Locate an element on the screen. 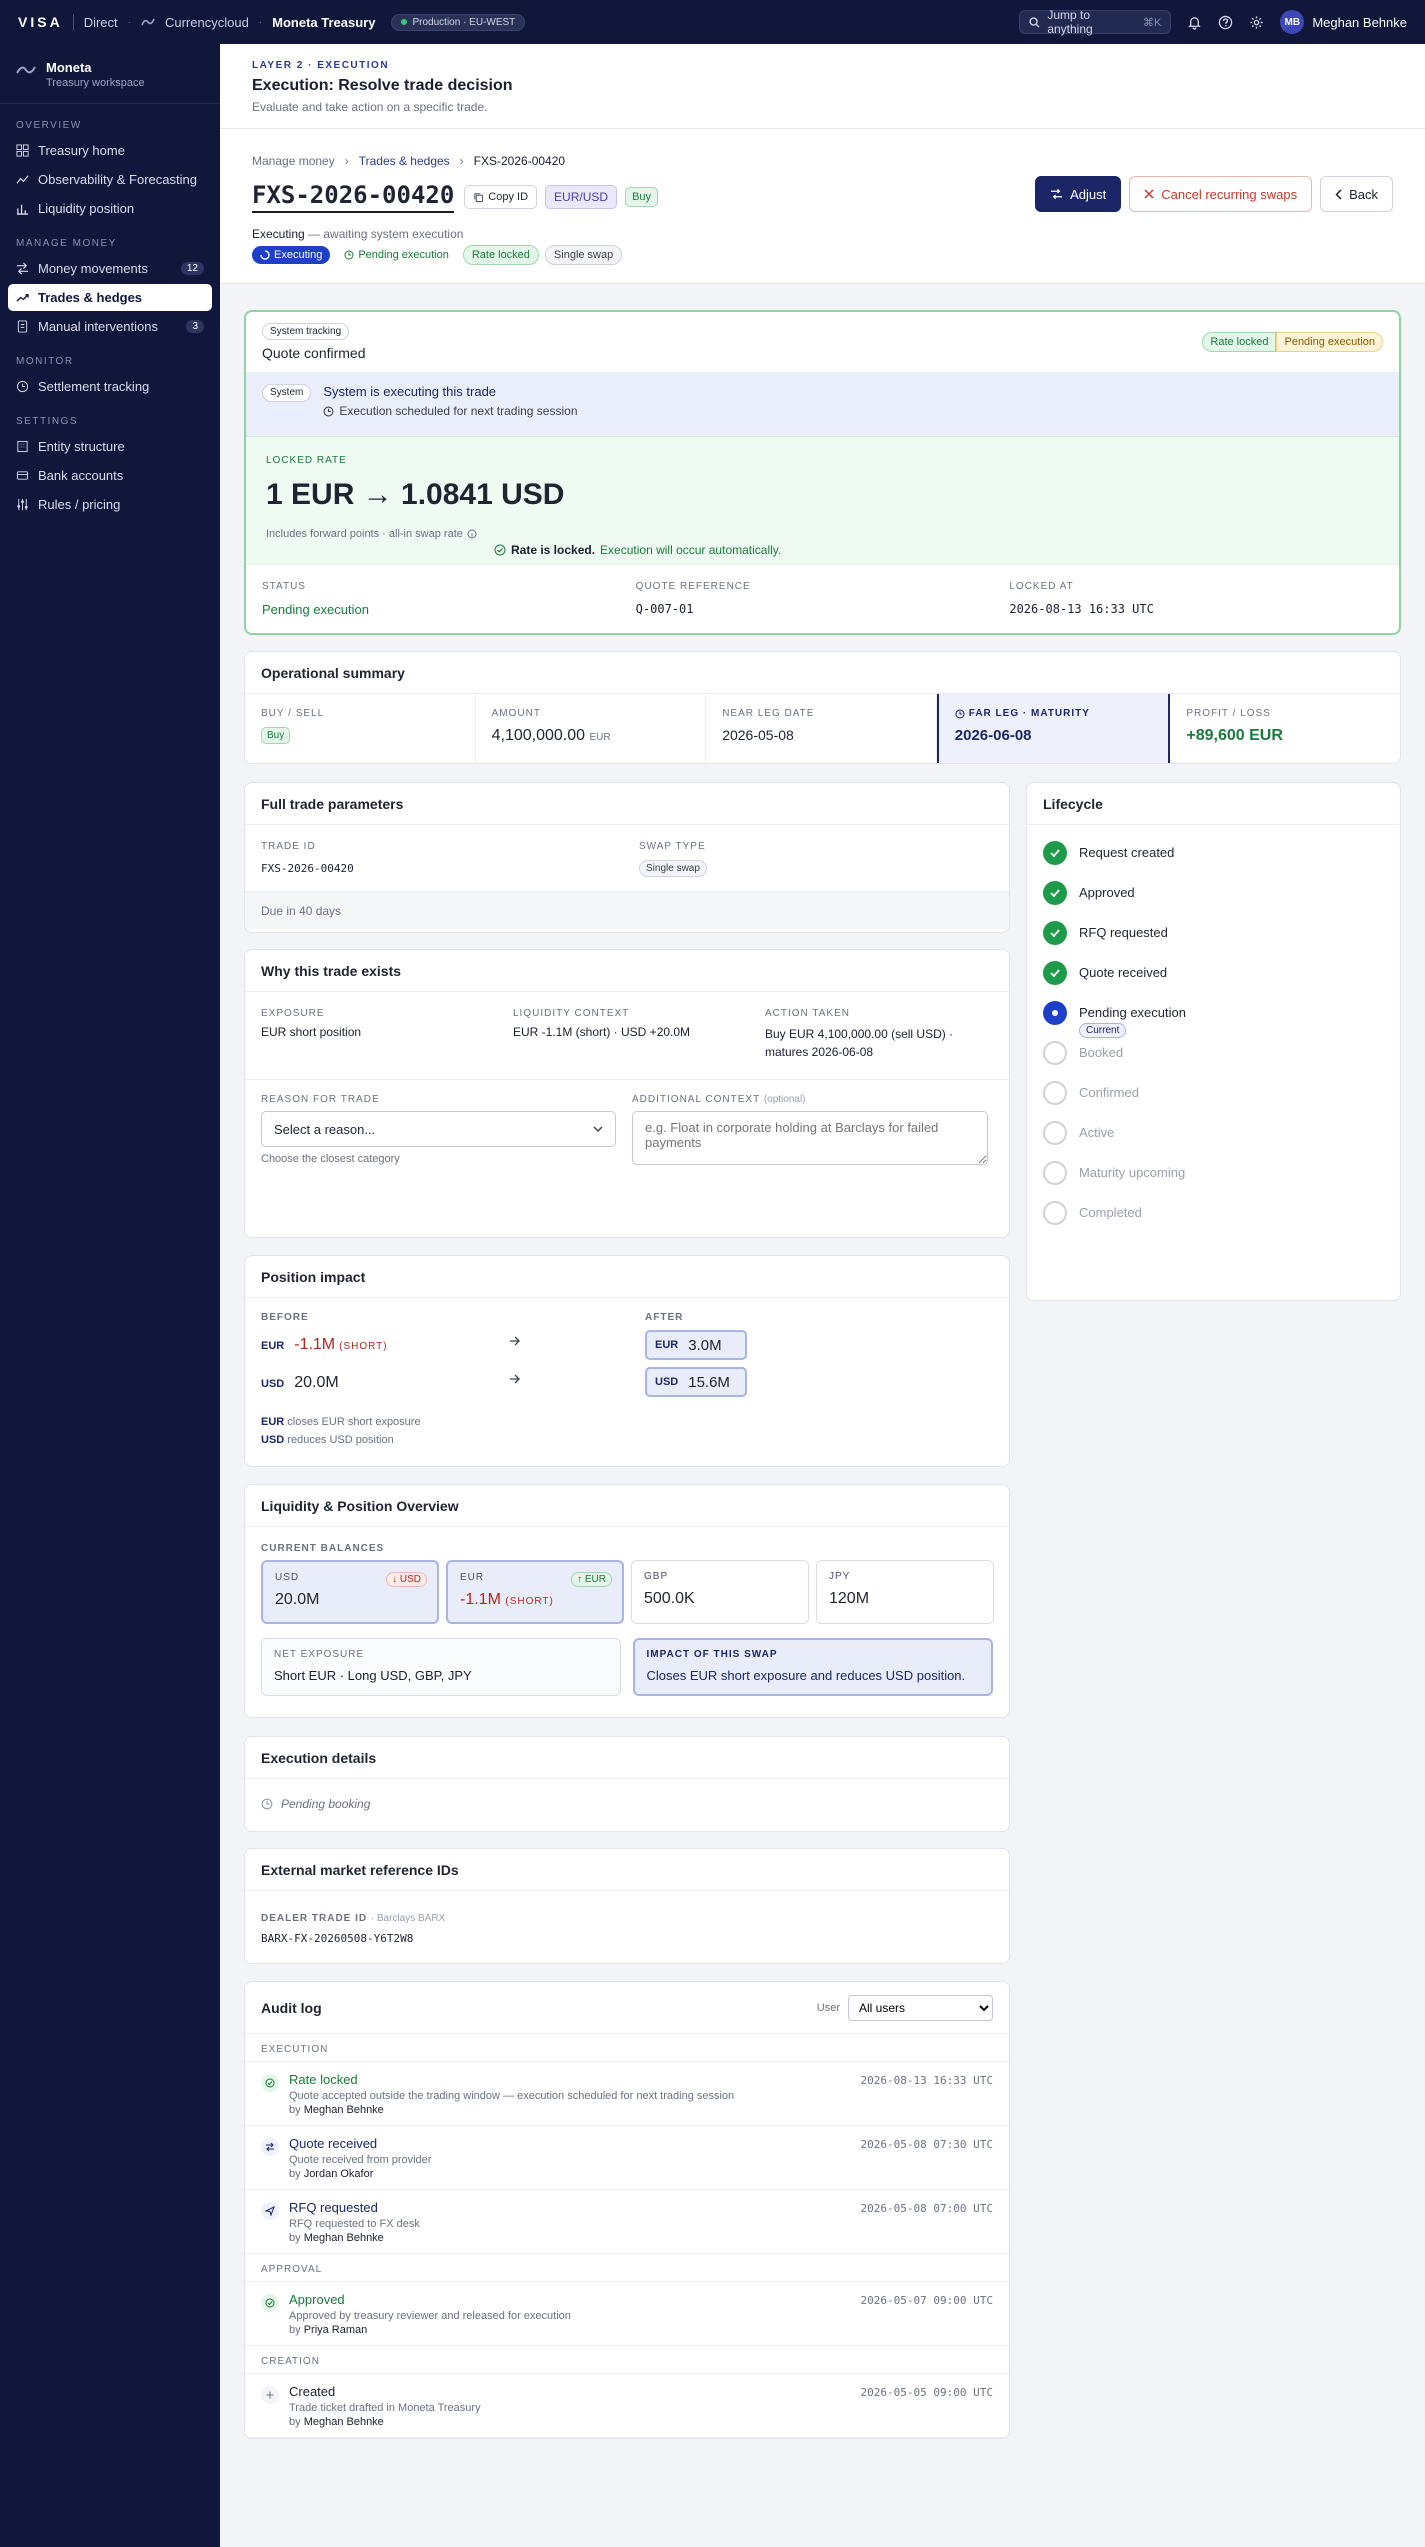  action-taken-label: ACTION TAKEN is located at coordinates (807, 1013).